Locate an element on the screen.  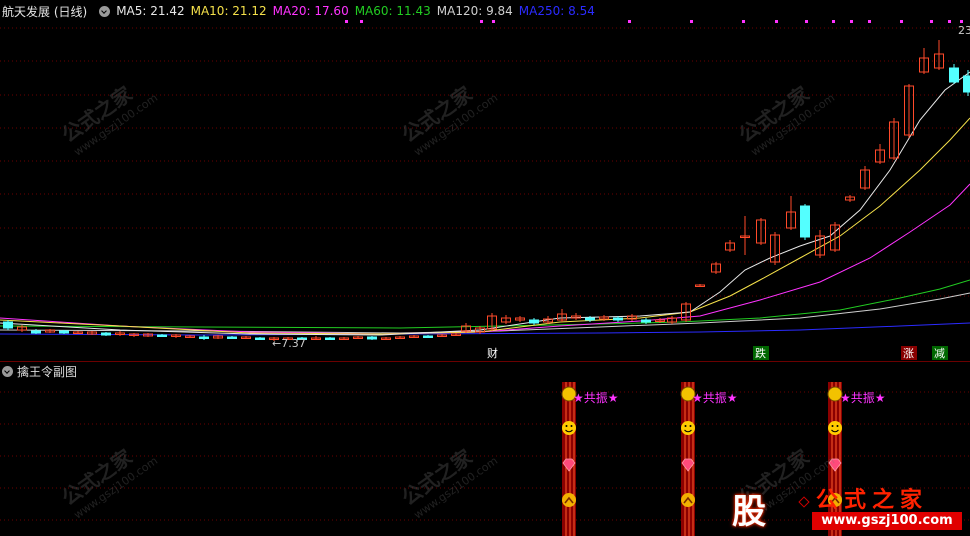
event-marker-cai: 财 is located at coordinates (493, 353).